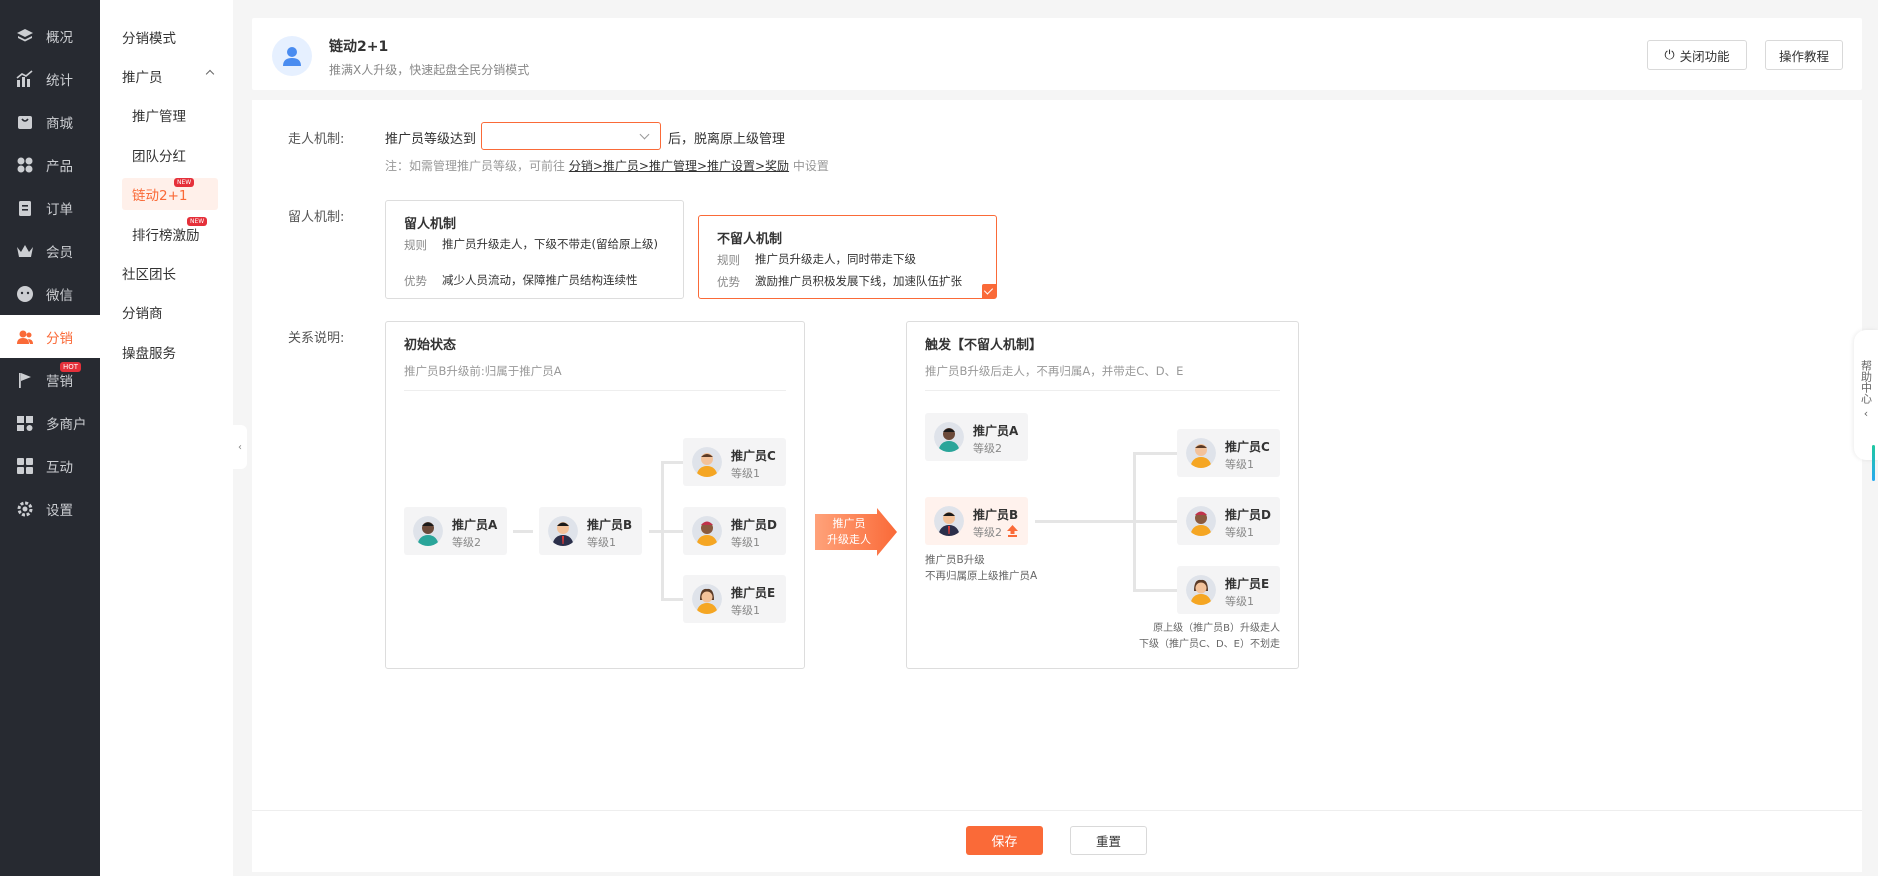 The width and height of the screenshot is (1878, 876). What do you see at coordinates (483, 371) in the screenshot?
I see `panel-subtitle: 推广员B升级前:归属于推广员A` at bounding box center [483, 371].